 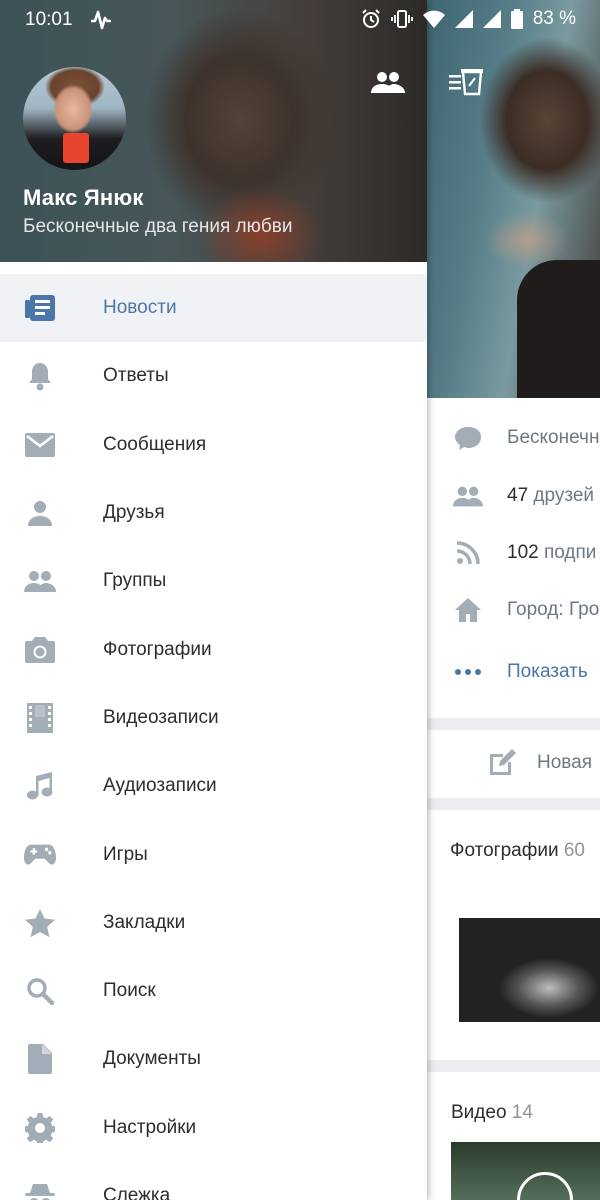 What do you see at coordinates (401, 19) in the screenshot?
I see `vibrate-icon` at bounding box center [401, 19].